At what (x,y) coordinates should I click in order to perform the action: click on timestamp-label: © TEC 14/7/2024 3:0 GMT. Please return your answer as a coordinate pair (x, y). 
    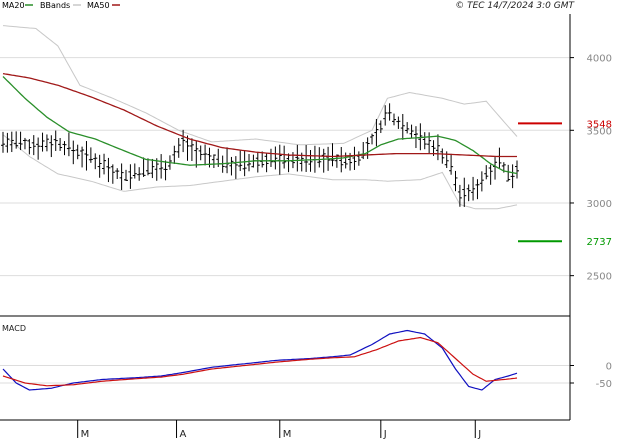
    Looking at the image, I should click on (515, 6).